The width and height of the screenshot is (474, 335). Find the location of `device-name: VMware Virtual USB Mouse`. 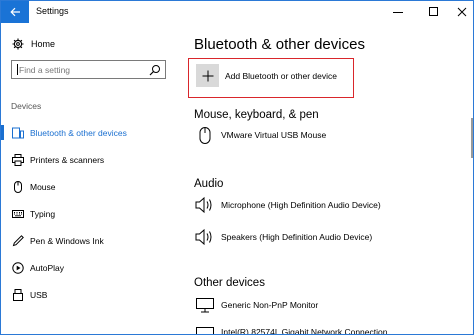

device-name: VMware Virtual USB Mouse is located at coordinates (274, 135).